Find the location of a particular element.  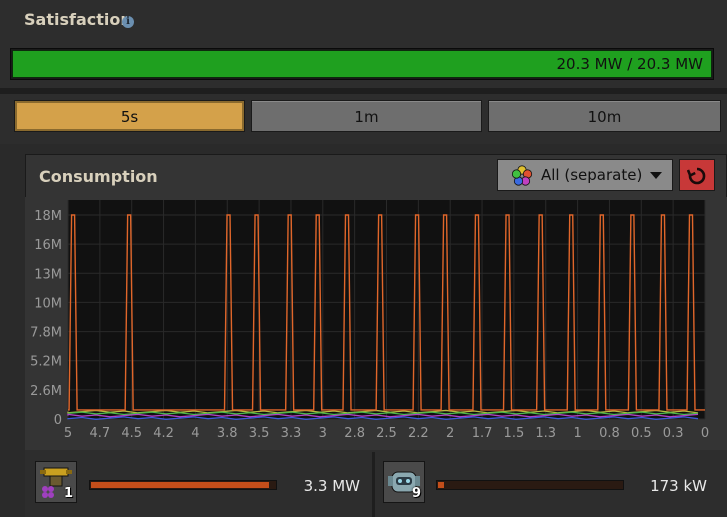

x-tick-label: 1 is located at coordinates (577, 433).